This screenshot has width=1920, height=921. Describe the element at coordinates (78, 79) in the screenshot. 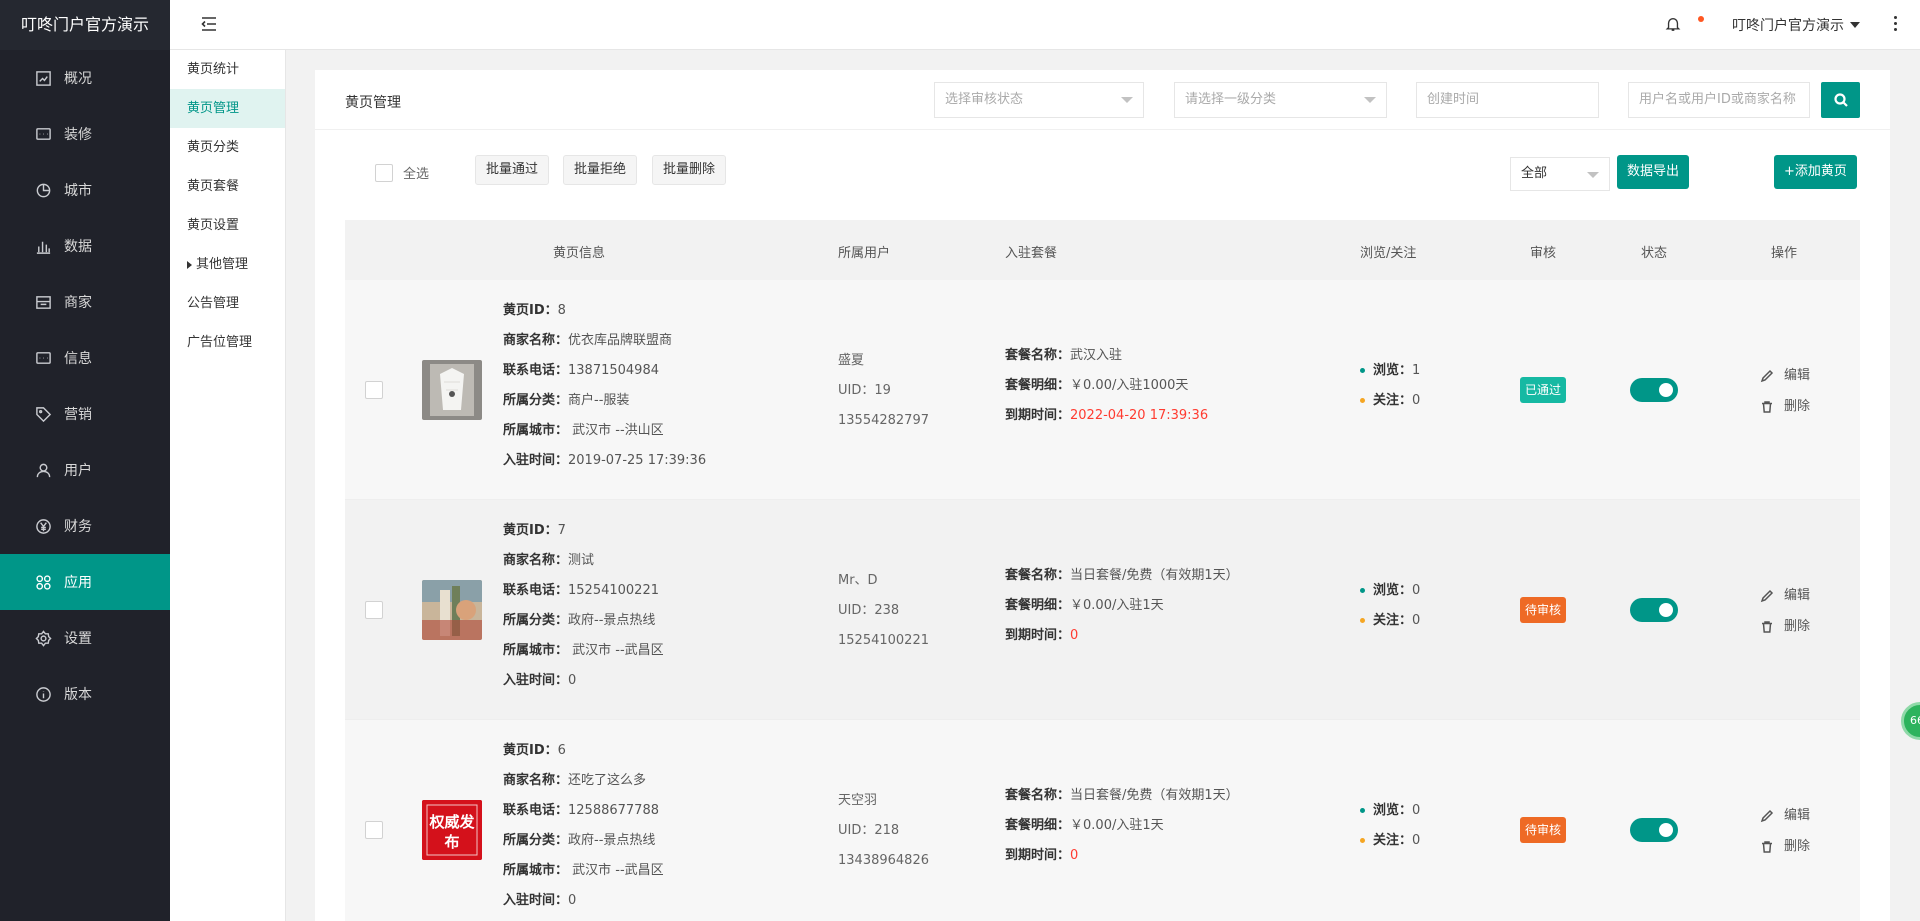

I see `sidebar-item-label: 概况` at that location.